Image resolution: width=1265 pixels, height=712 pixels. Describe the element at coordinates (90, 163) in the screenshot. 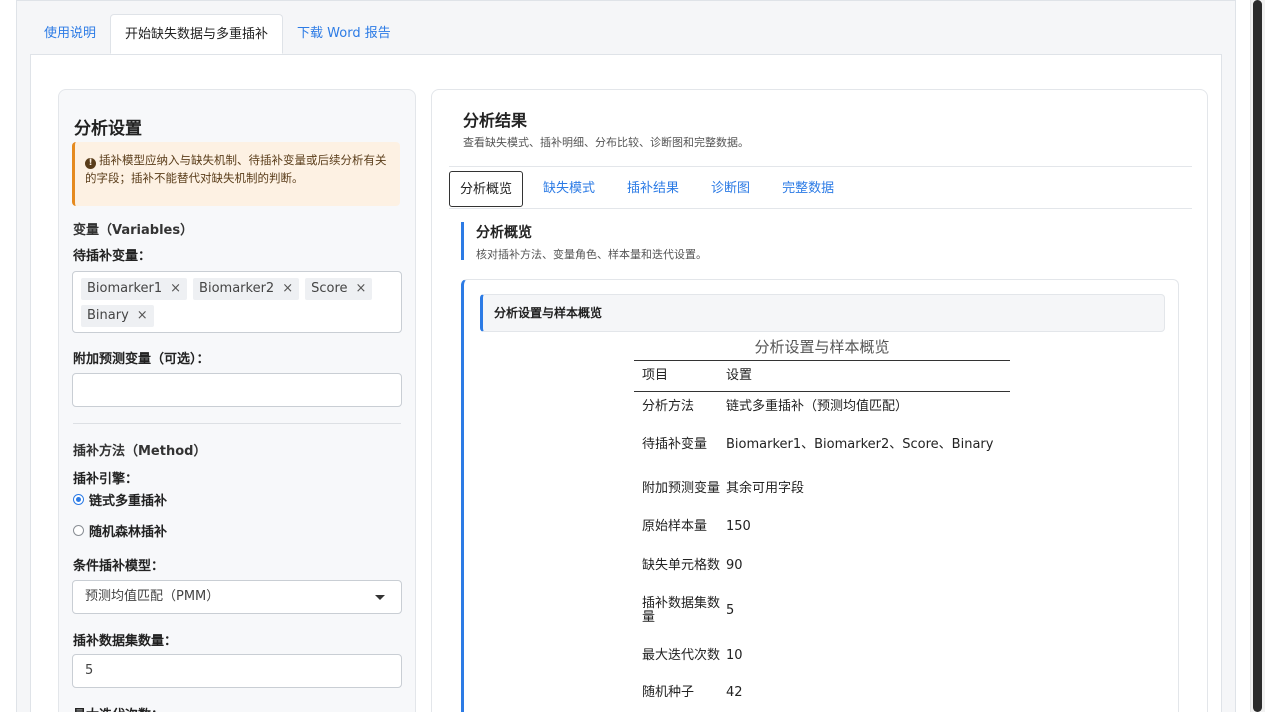

I see `warning-icon: !` at that location.